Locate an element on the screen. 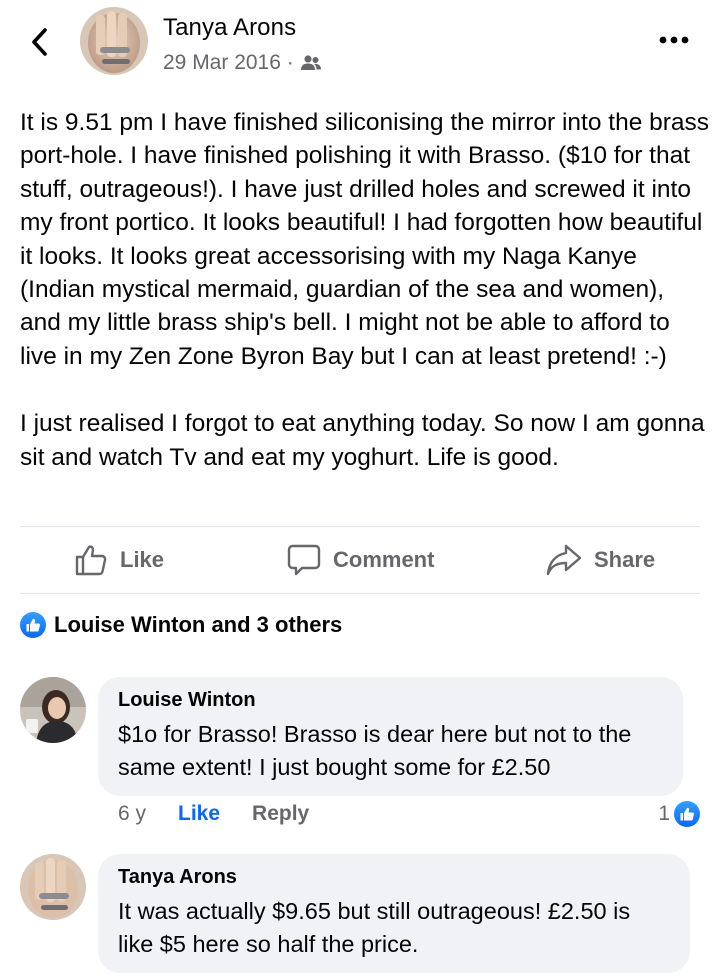 The height and width of the screenshot is (977, 720). friends-icon is located at coordinates (310, 62).